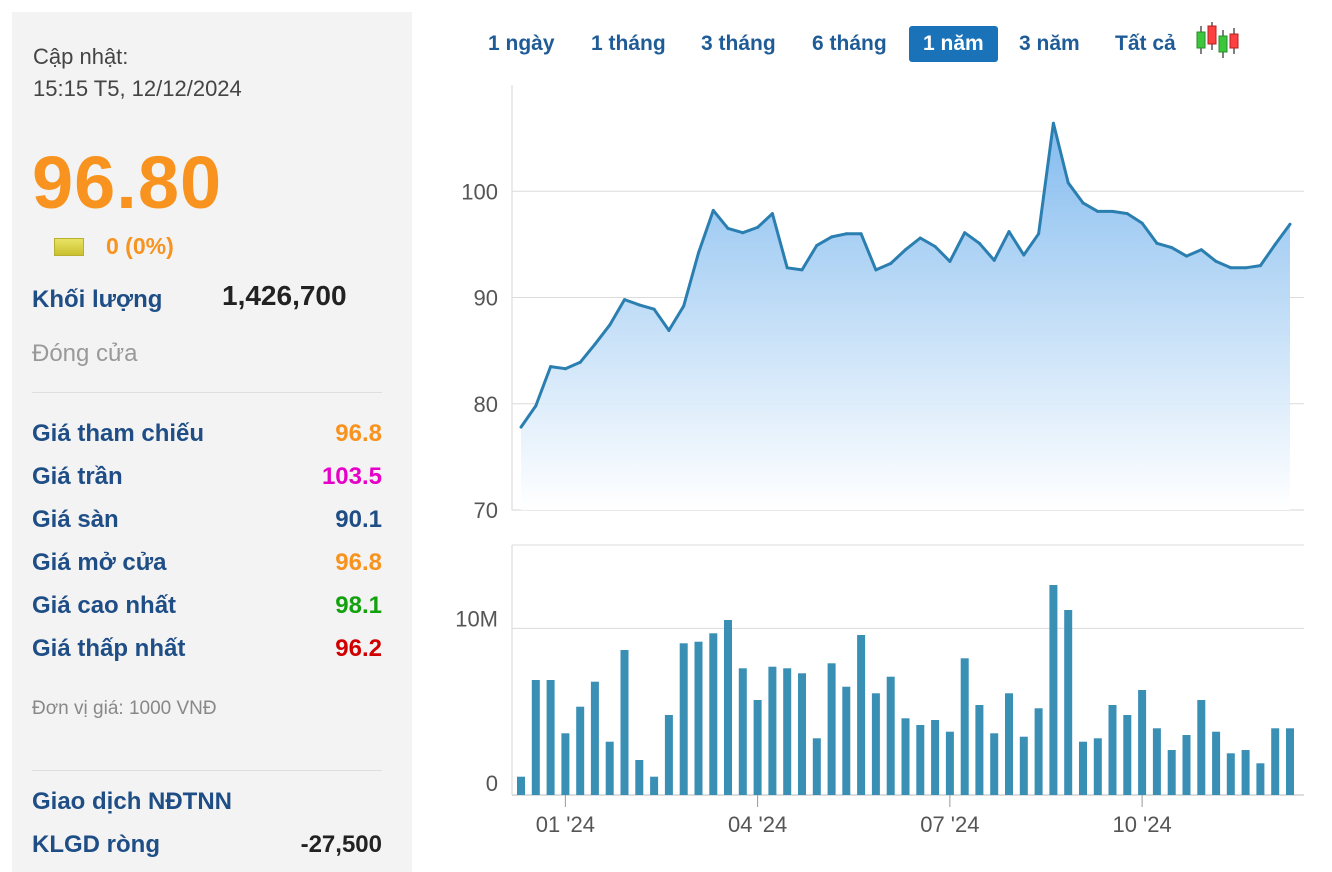 The height and width of the screenshot is (872, 1332). Describe the element at coordinates (476, 618) in the screenshot. I see `volume-tick-label: 10M` at that location.